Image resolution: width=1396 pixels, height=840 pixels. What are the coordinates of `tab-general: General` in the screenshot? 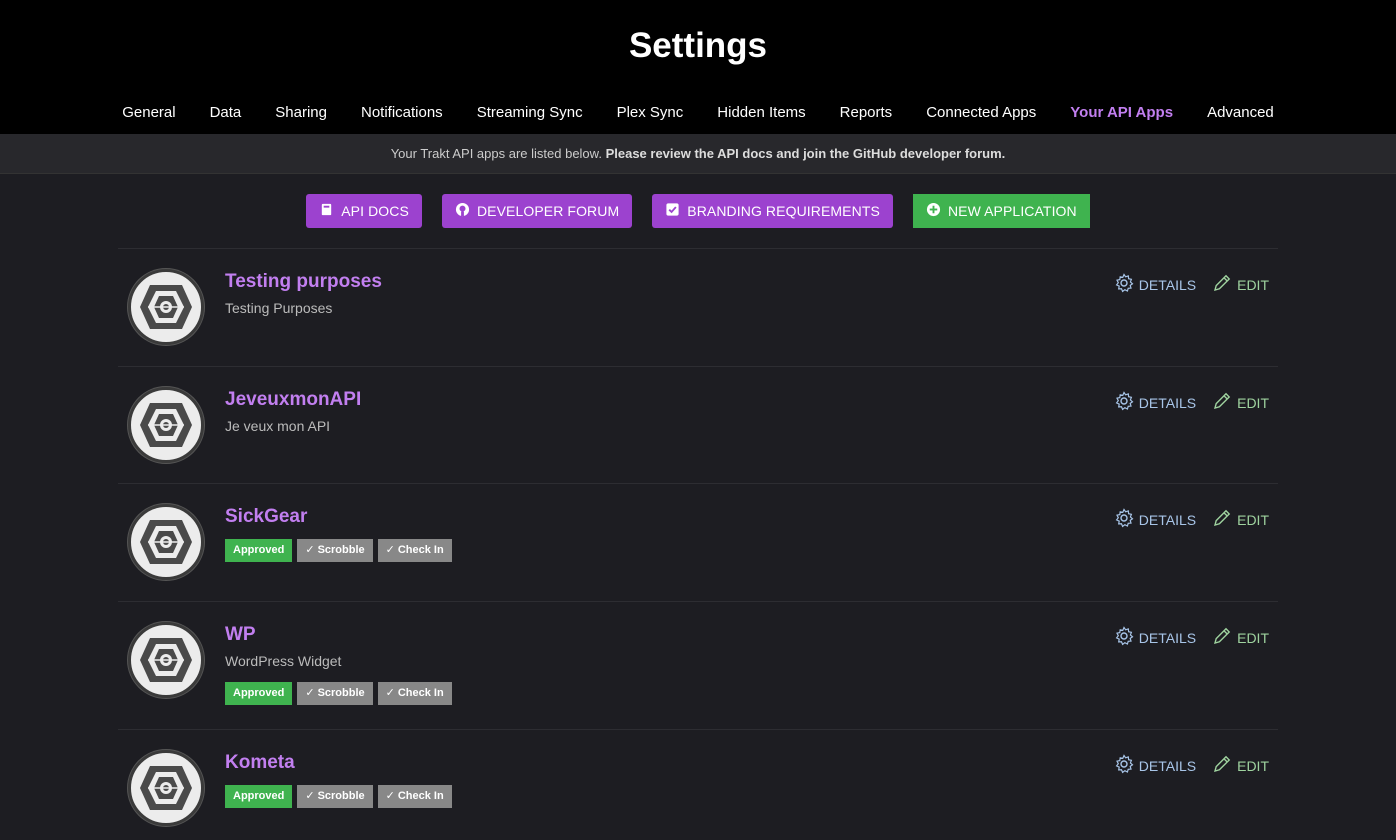 It's located at (148, 112).